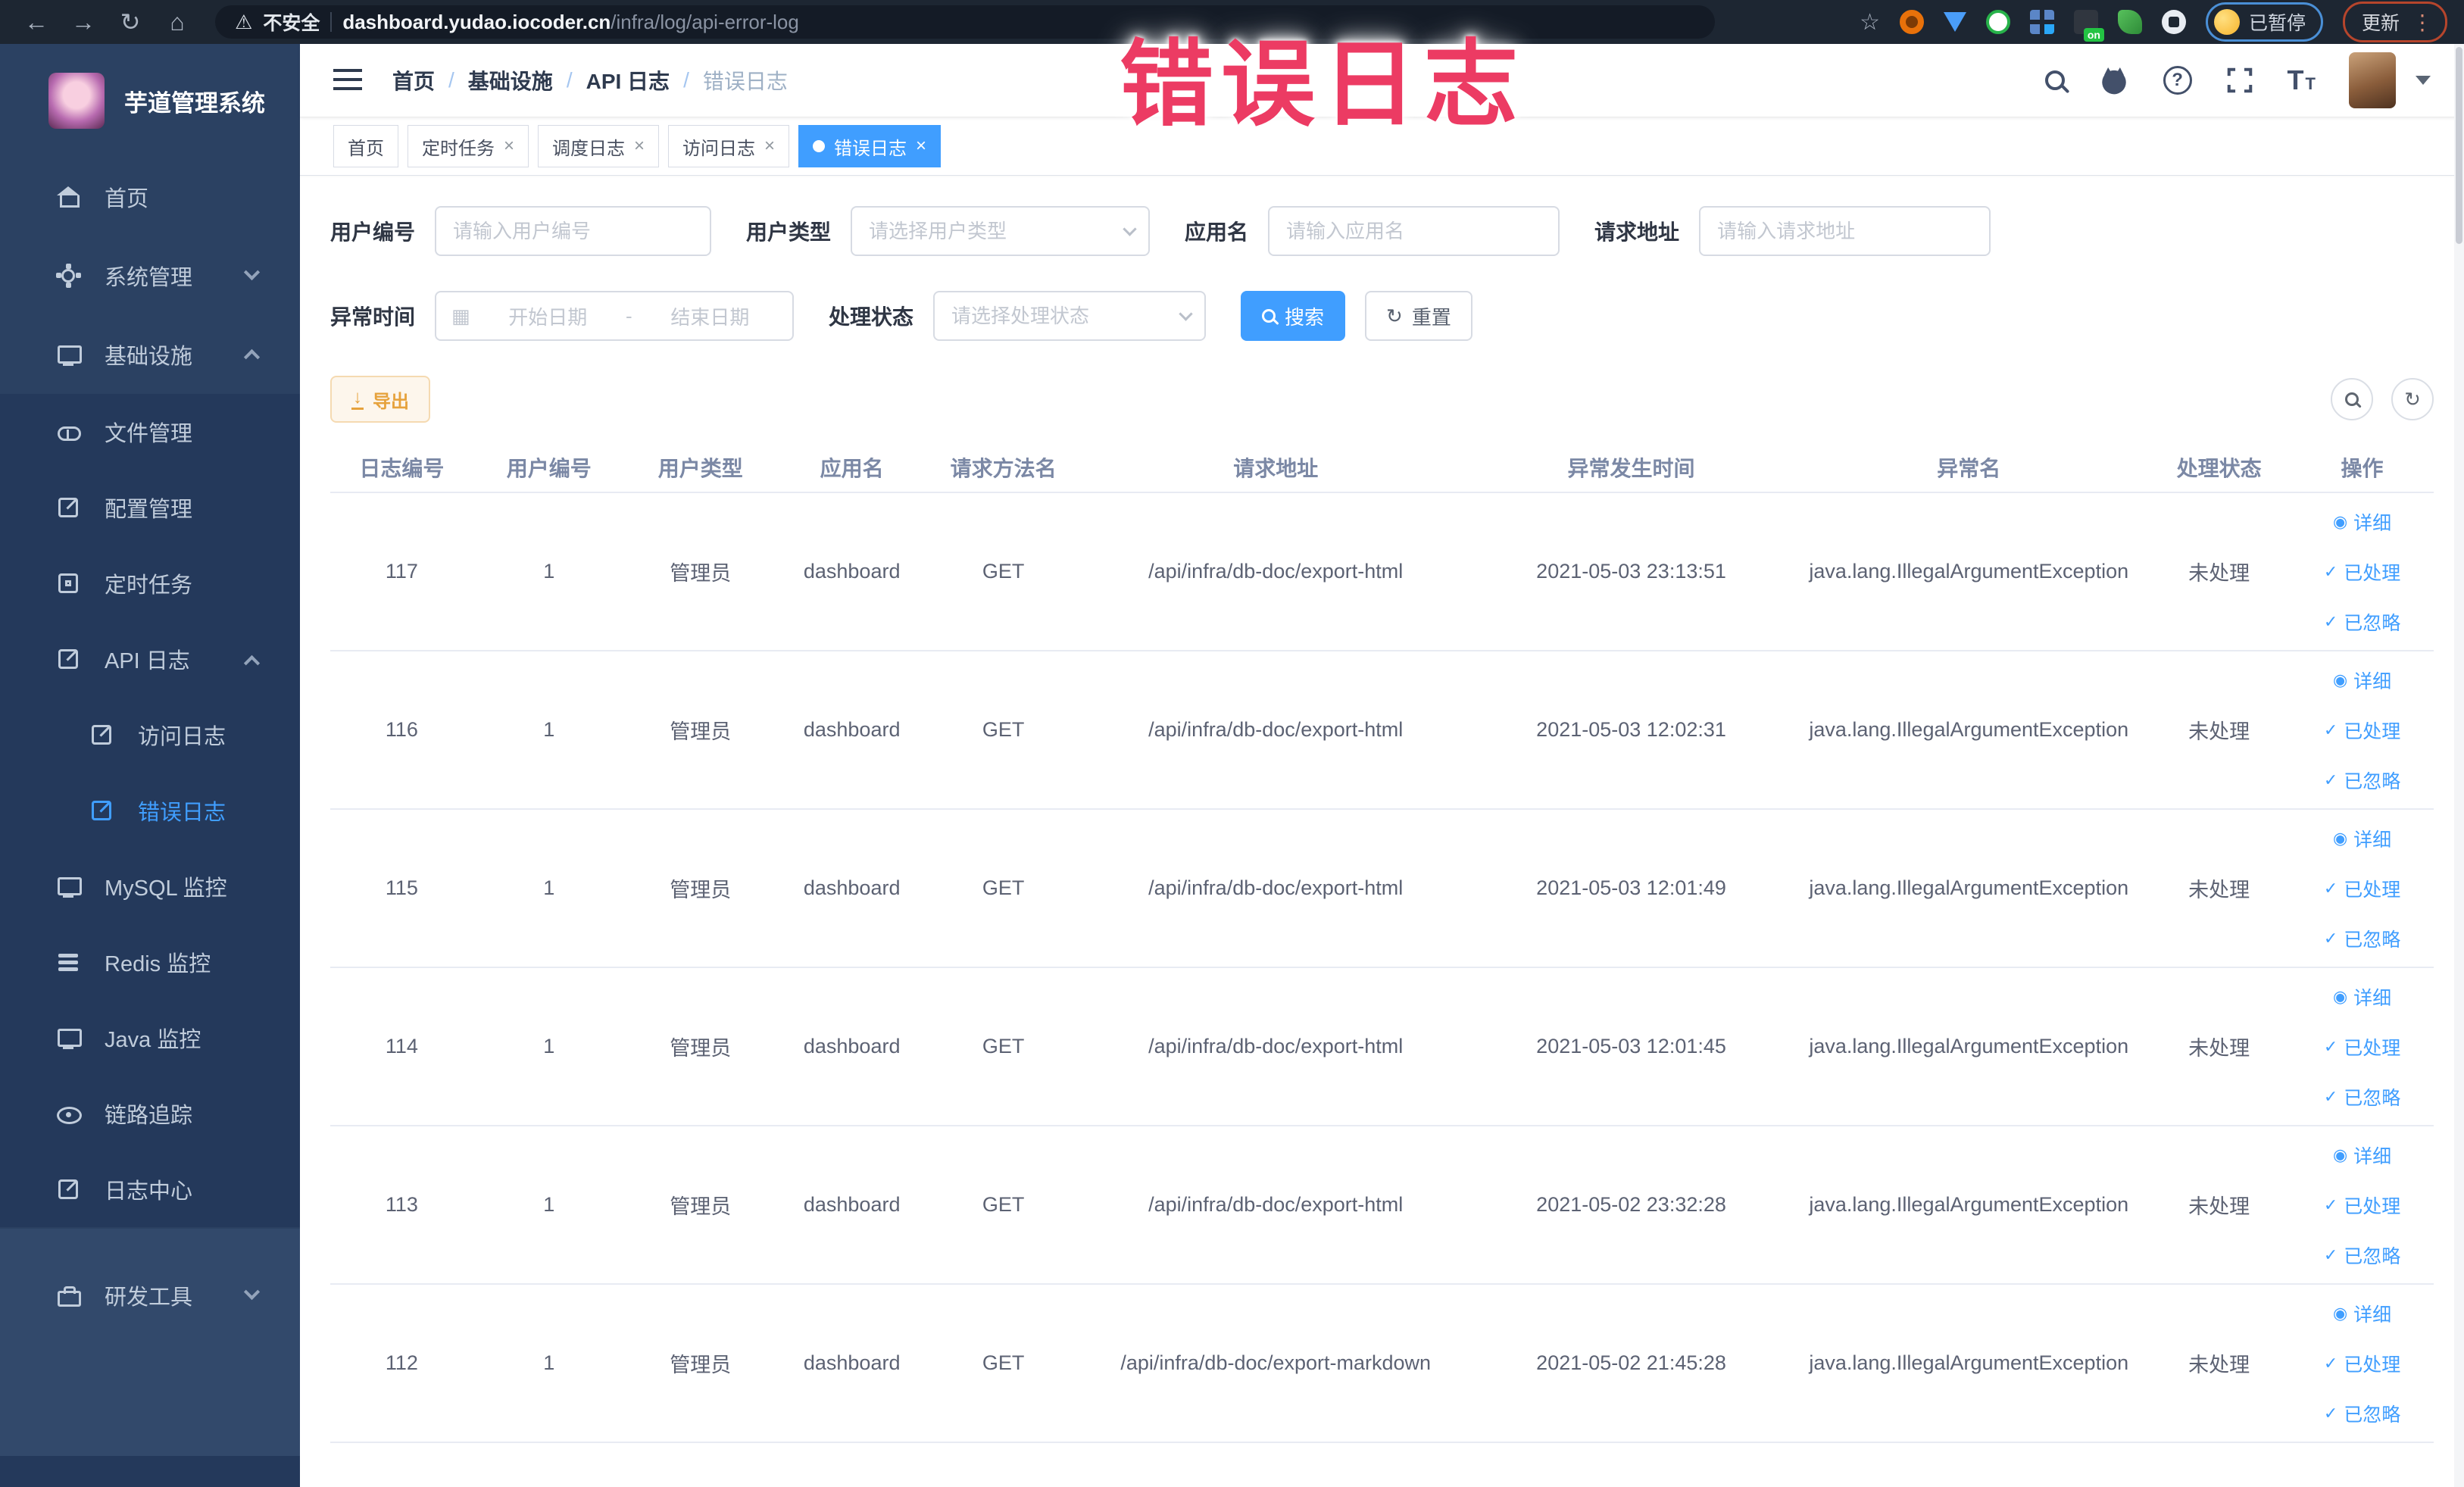 This screenshot has height=1487, width=2464. What do you see at coordinates (2239, 80) in the screenshot?
I see `fullscreen-icon` at bounding box center [2239, 80].